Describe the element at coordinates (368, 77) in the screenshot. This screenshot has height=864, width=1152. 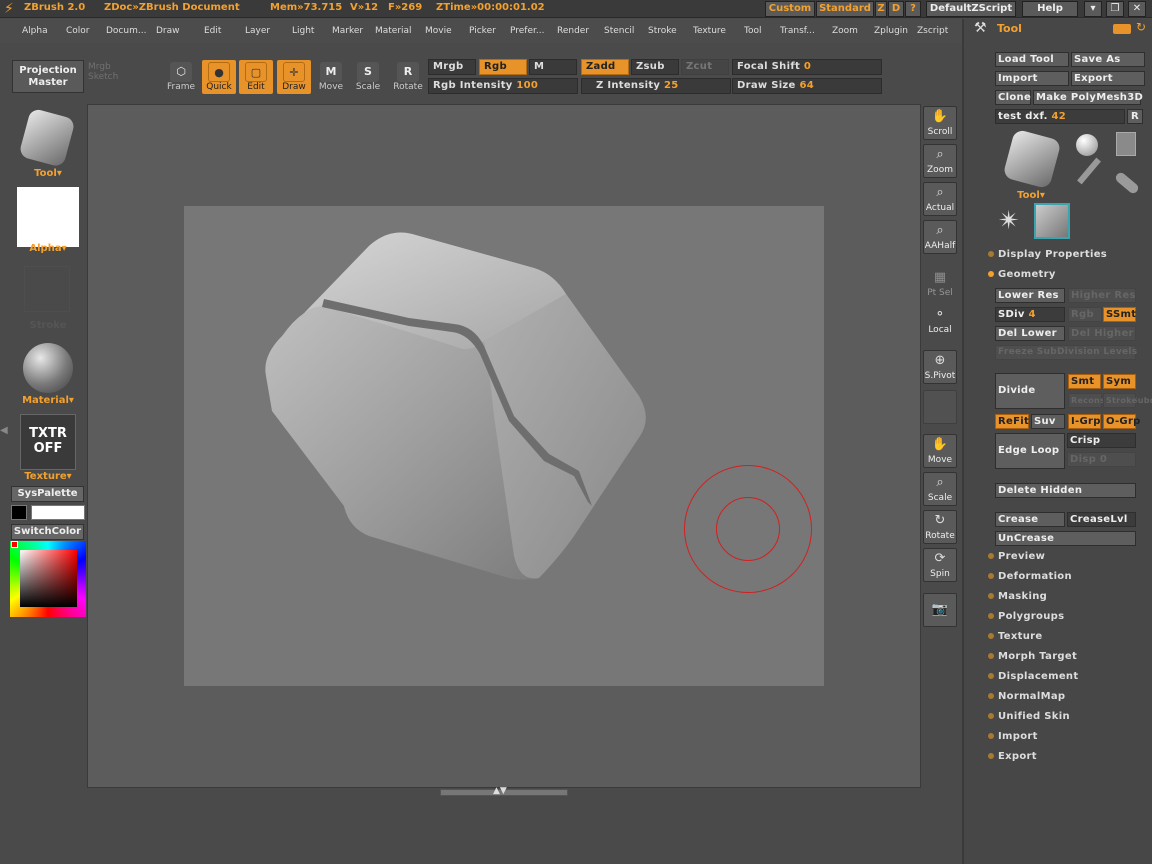
I see `scale-button: S Scale` at that location.